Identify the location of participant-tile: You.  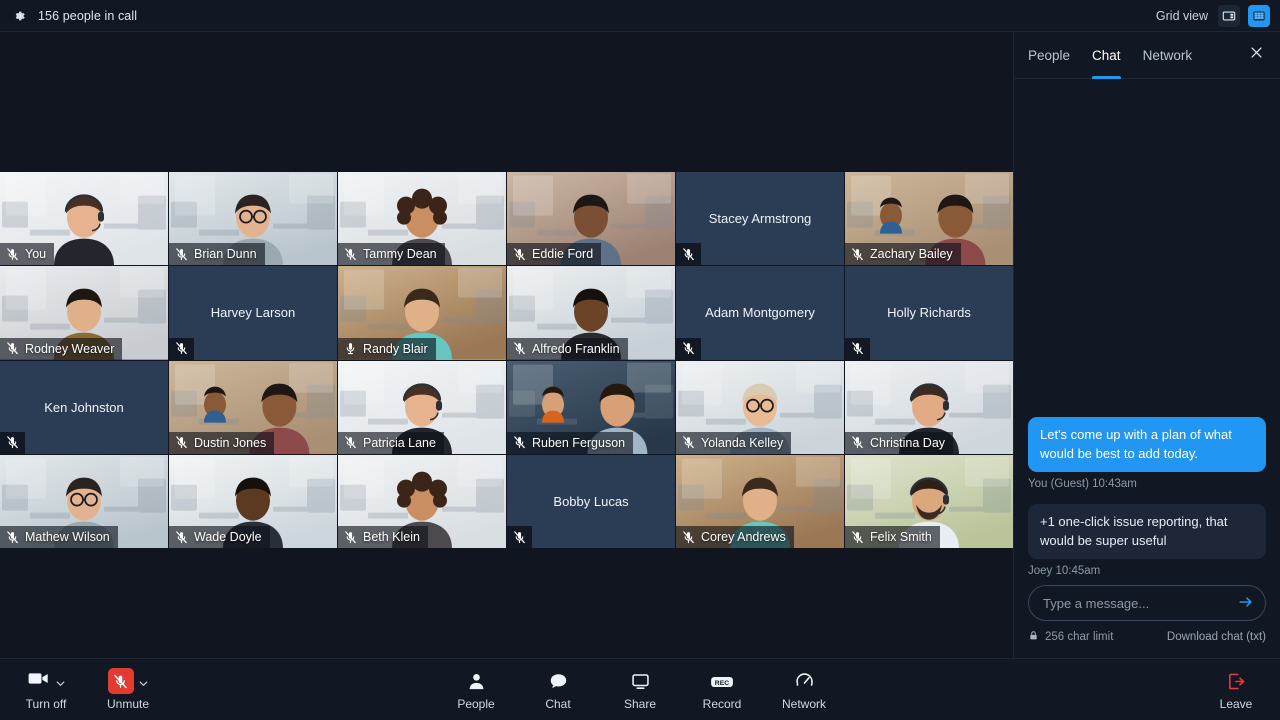
(84, 219).